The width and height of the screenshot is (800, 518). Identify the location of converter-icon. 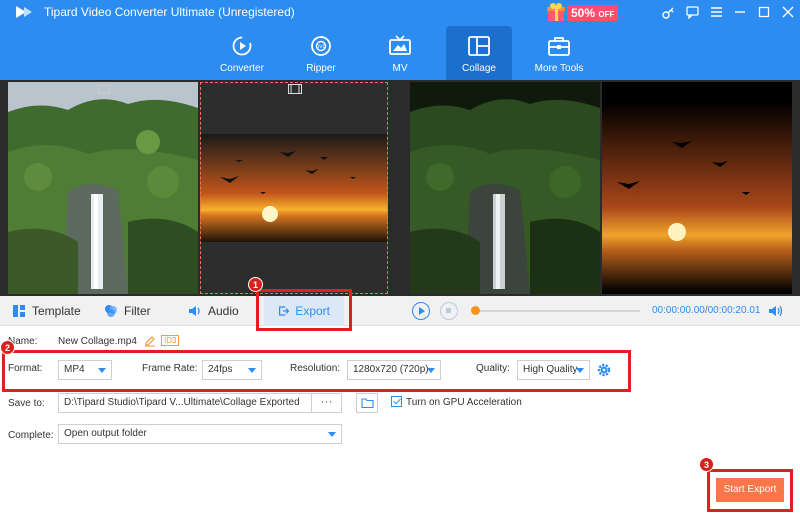
(242, 46).